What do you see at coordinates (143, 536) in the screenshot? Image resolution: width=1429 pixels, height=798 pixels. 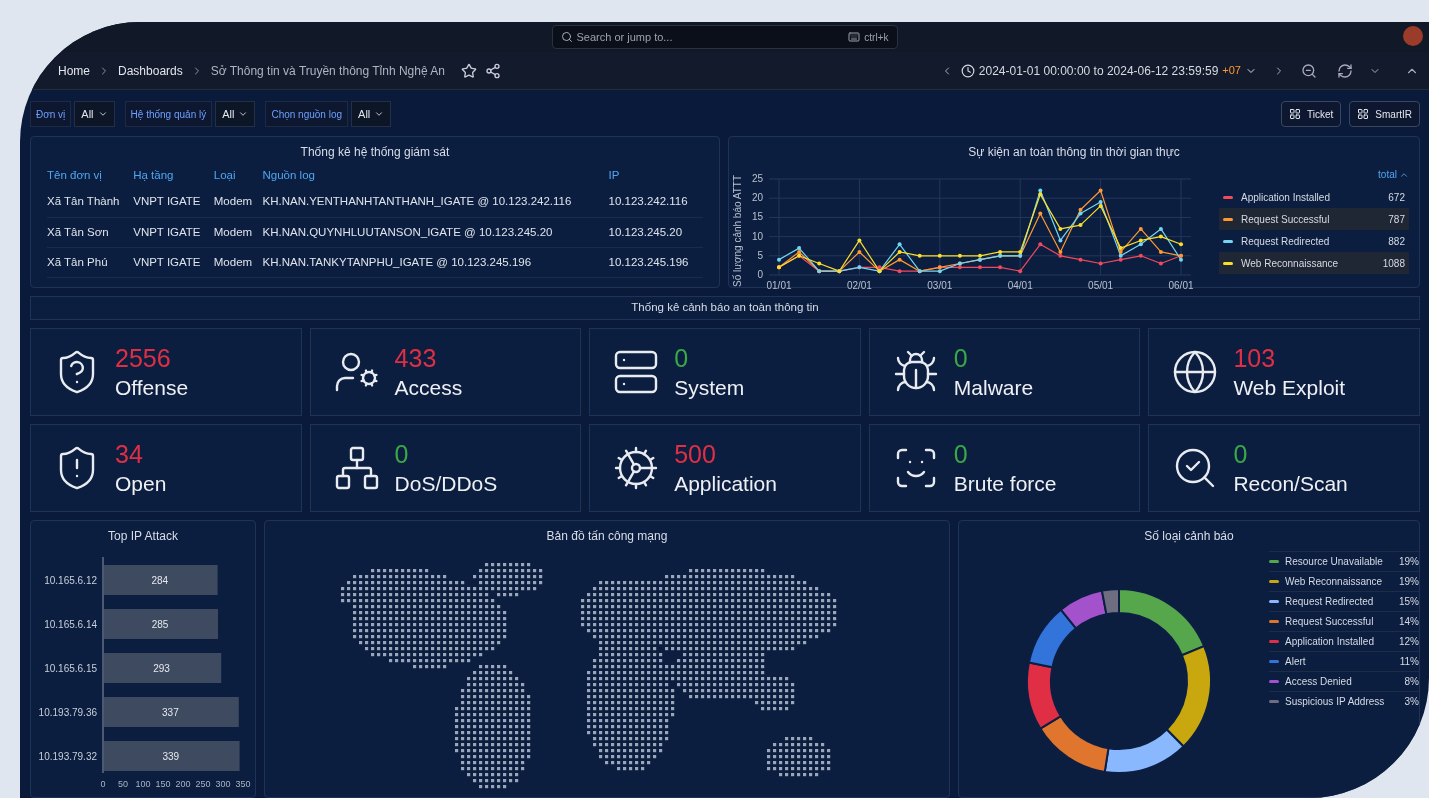 I see `panel-title: Top IP Attack` at bounding box center [143, 536].